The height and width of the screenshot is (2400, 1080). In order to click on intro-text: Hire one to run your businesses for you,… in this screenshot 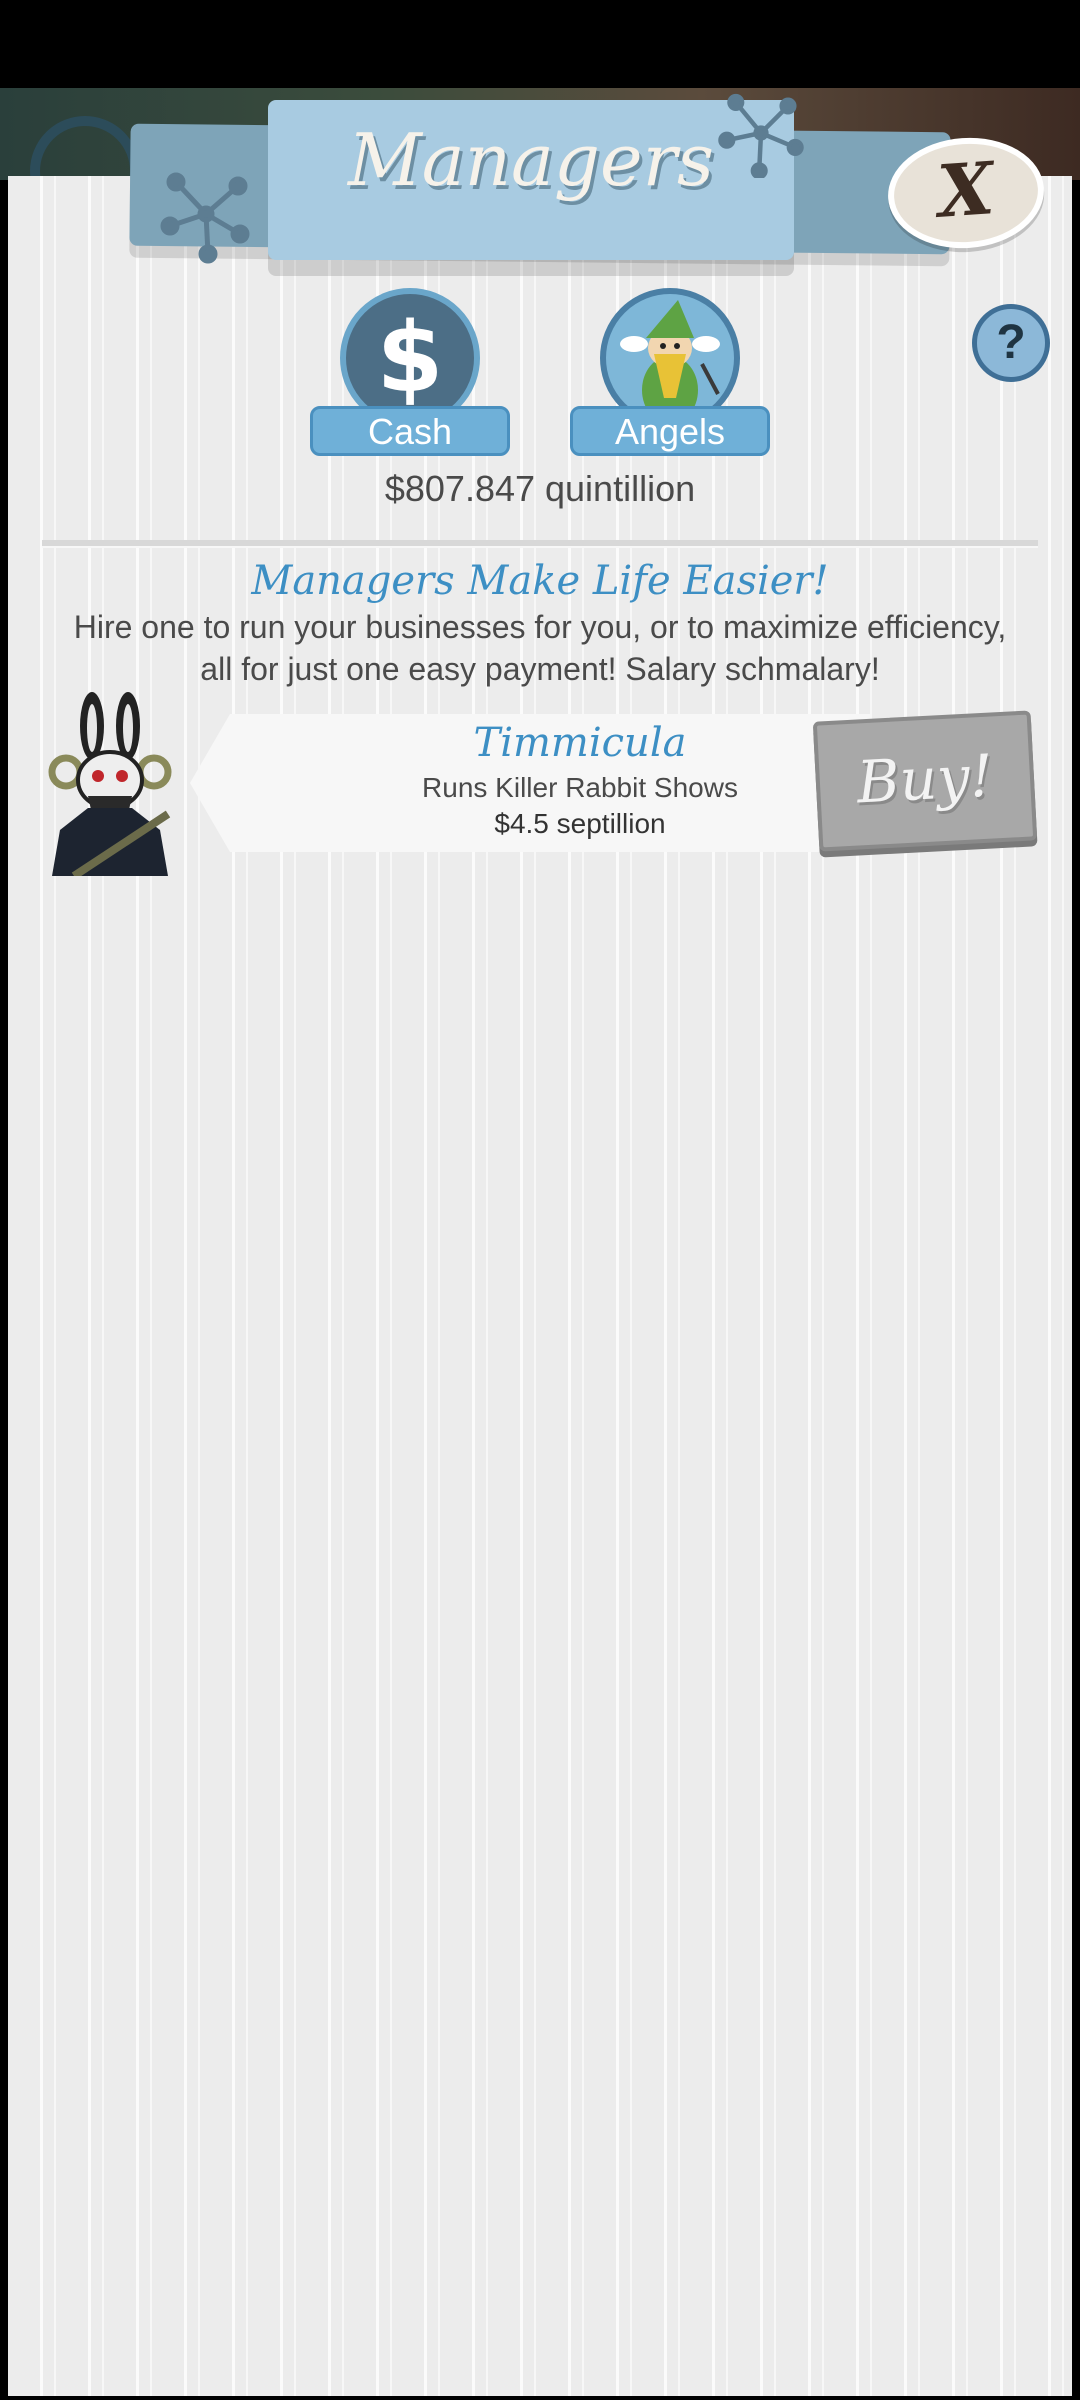, I will do `click(540, 648)`.